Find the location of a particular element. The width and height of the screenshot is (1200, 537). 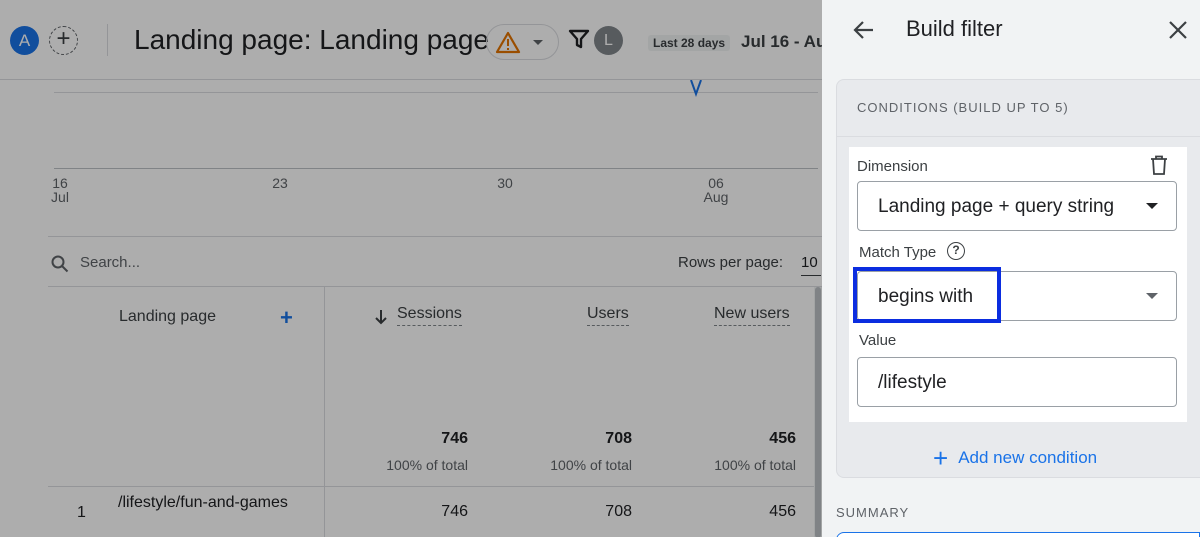

plus-icon: + is located at coordinates (941, 458).